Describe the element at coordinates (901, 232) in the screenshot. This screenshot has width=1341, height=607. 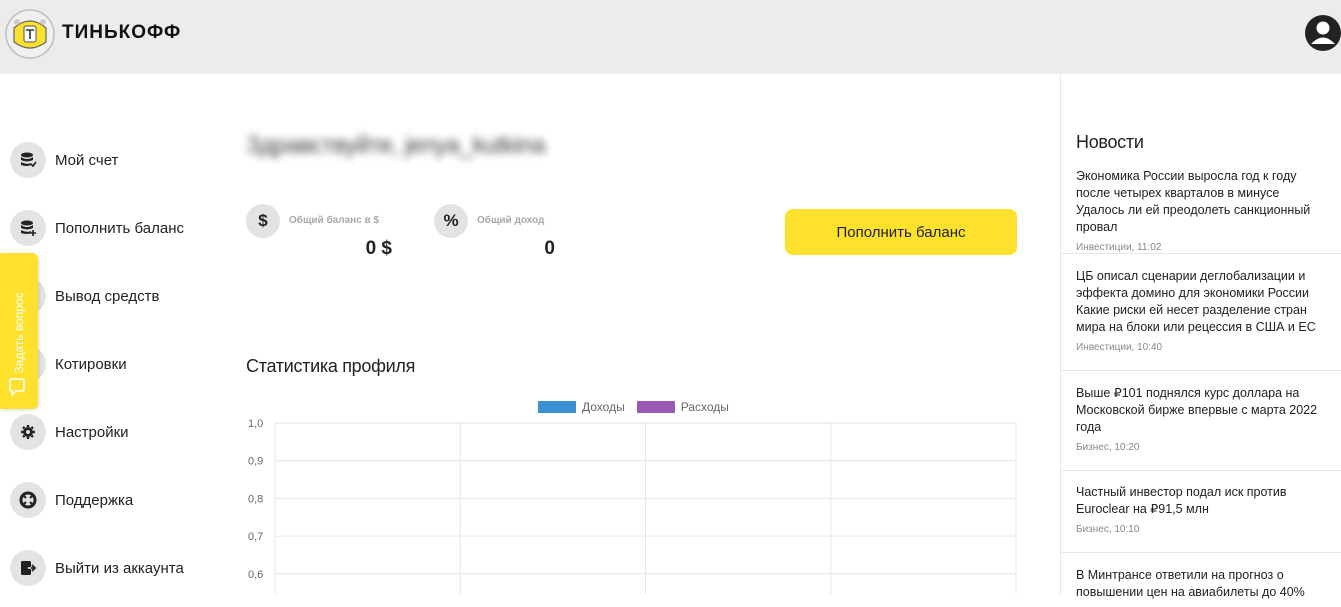
I see `top-up-balance-button: Пополнить баланс` at that location.